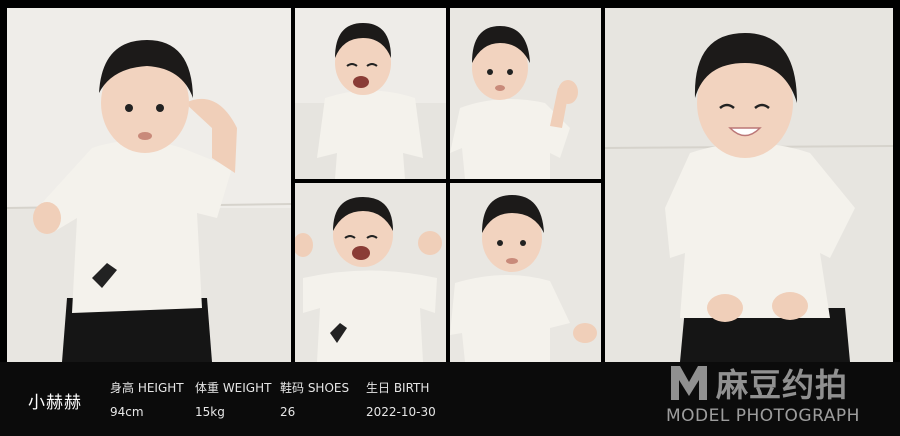 This screenshot has height=436, width=900. Describe the element at coordinates (401, 412) in the screenshot. I see `stat-birth-value: 2022-10-30` at that location.